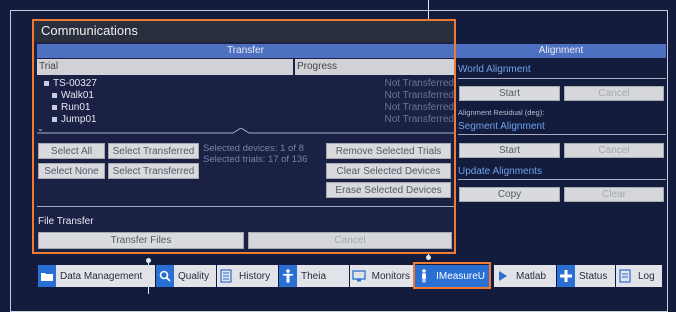  I want to click on tab-quality: Quality, so click(186, 276).